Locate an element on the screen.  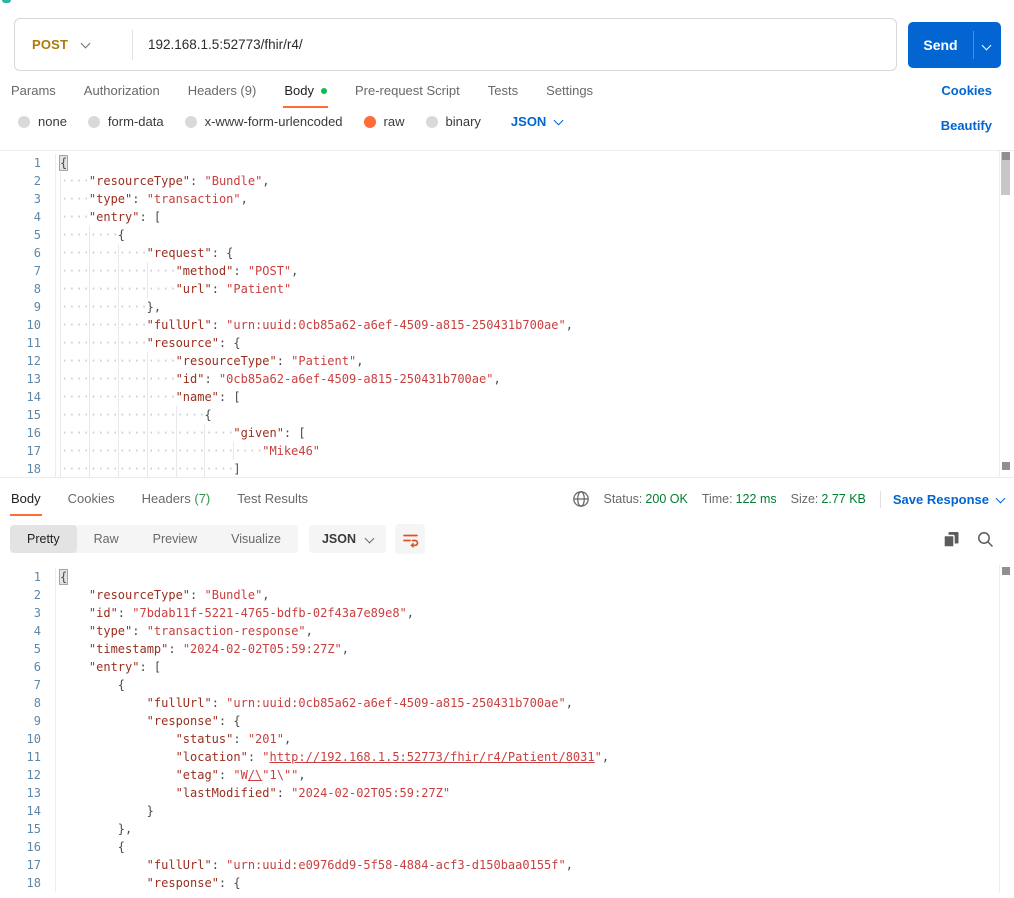
size-value: 2.77 KB is located at coordinates (843, 499).